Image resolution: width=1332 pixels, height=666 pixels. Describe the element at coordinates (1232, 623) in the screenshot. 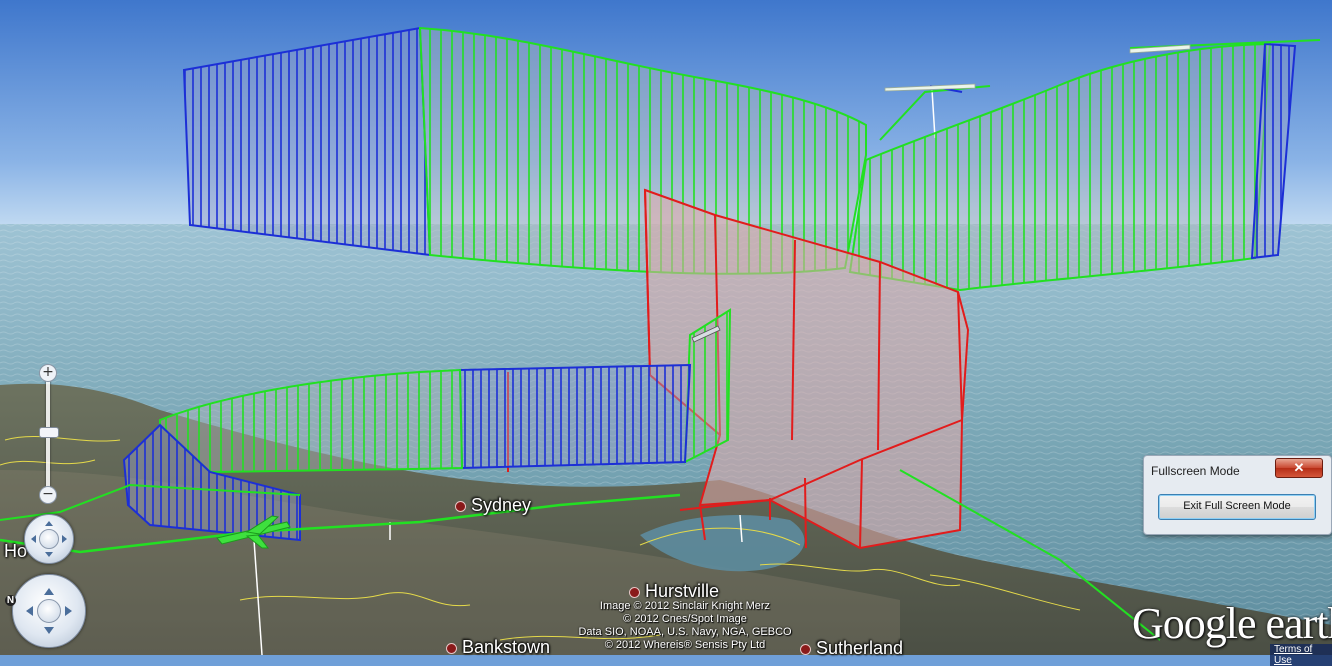

I see `google-earth-logo: Google earth` at that location.